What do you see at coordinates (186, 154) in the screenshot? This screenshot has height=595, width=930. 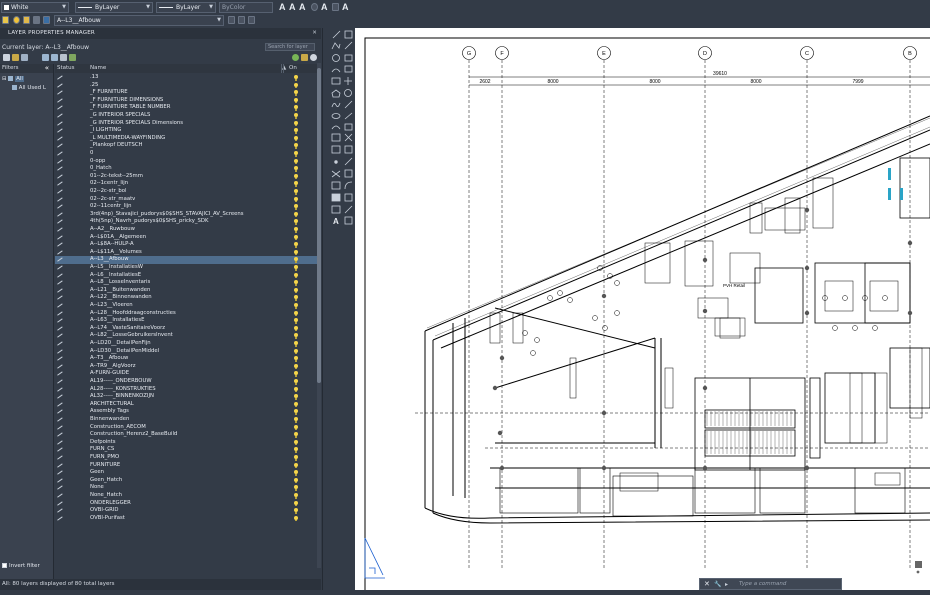 I see `layer-row: 0` at bounding box center [186, 154].